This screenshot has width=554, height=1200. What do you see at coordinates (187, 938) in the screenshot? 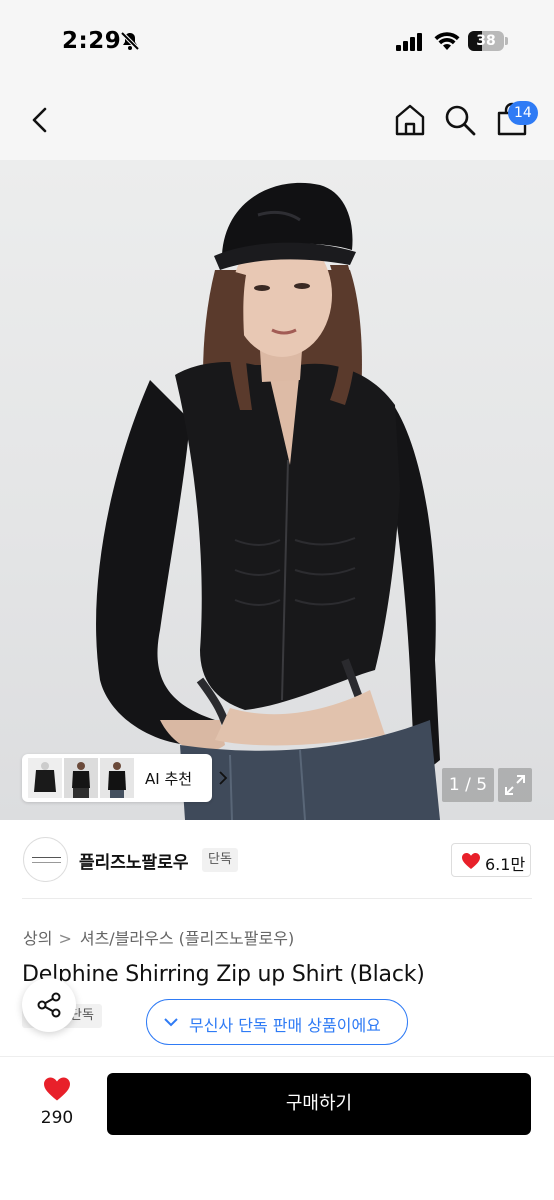
I see `breadcrumb-item: 셔츠/블라우스 (플리즈노팔로우)` at bounding box center [187, 938].